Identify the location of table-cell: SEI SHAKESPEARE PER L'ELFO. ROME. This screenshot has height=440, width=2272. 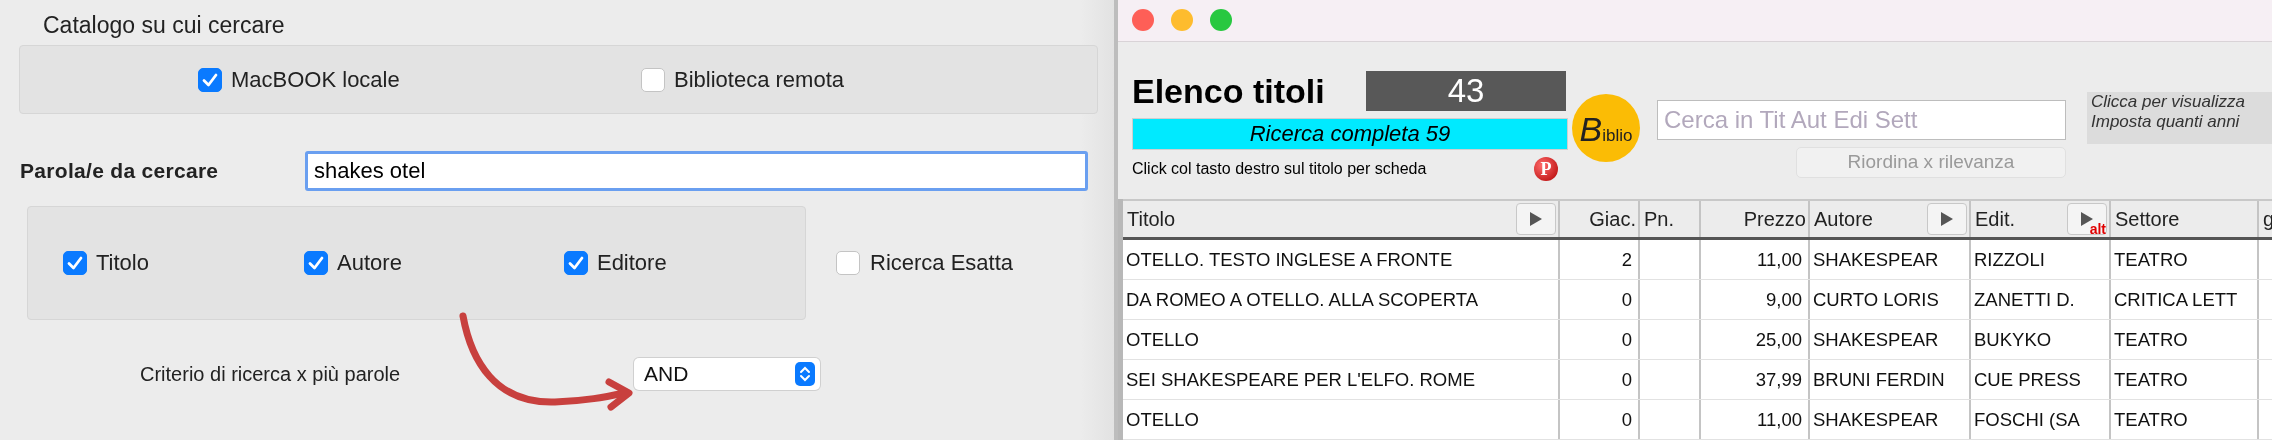
(1300, 379).